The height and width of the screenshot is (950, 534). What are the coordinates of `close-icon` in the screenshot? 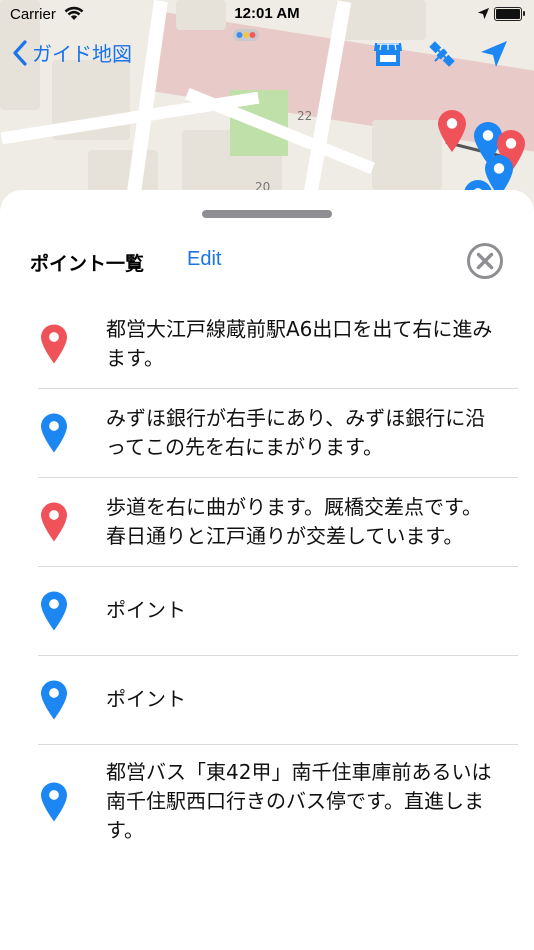 It's located at (485, 261).